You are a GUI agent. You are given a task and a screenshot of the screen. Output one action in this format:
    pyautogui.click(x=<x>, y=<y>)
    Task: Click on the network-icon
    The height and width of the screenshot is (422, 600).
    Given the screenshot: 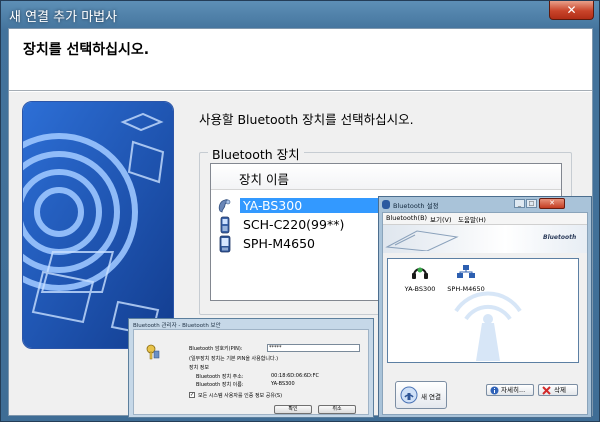 What is the action you would take?
    pyautogui.click(x=466, y=271)
    